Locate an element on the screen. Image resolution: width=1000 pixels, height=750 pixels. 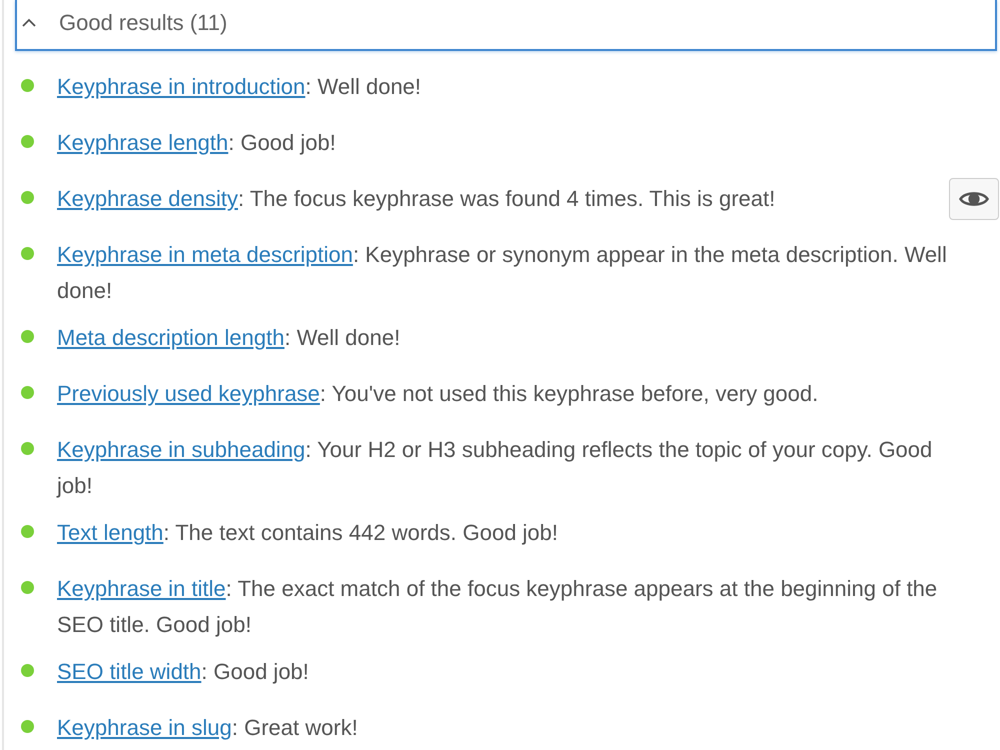
results-toggle: Good results (11) is located at coordinates (506, 25).